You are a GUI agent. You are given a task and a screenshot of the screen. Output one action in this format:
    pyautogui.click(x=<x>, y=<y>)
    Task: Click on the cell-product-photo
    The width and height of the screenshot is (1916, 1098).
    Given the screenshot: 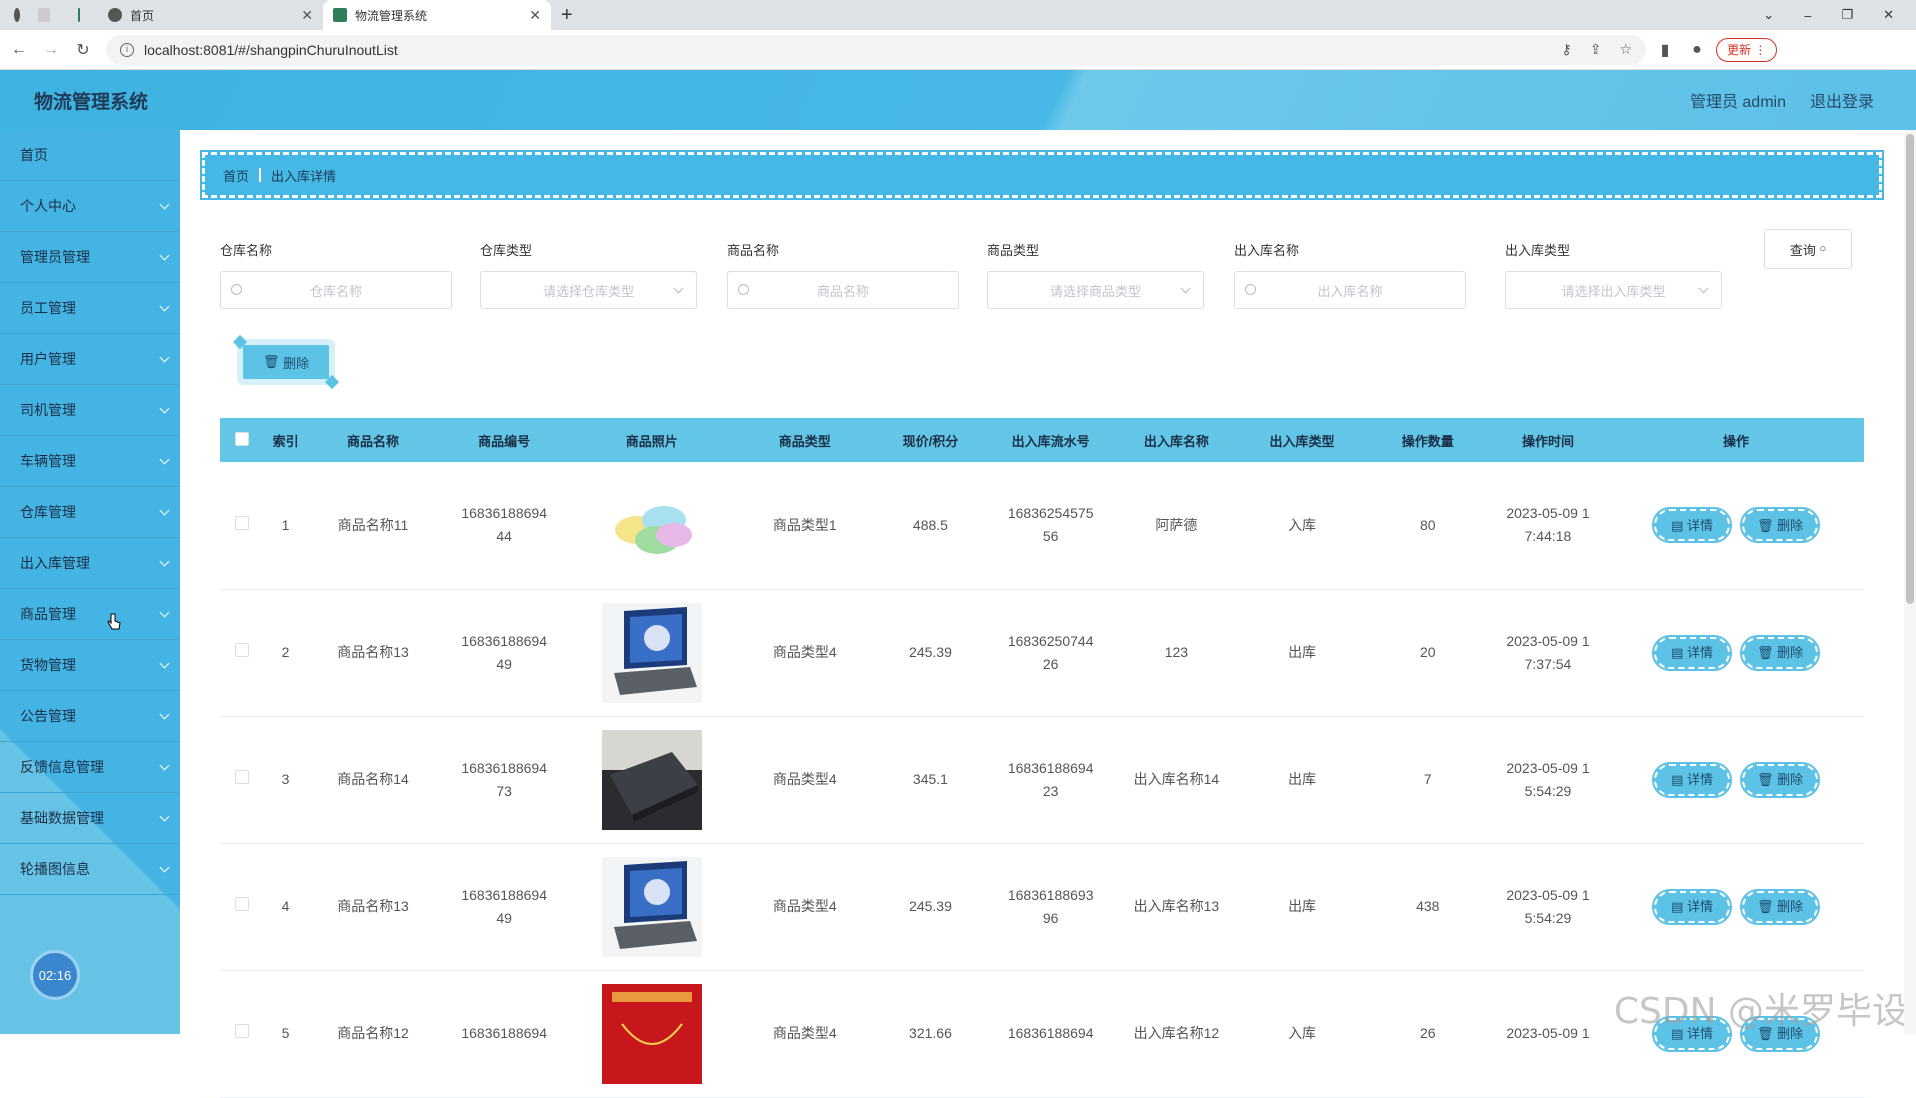 What is the action you would take?
    pyautogui.click(x=651, y=526)
    